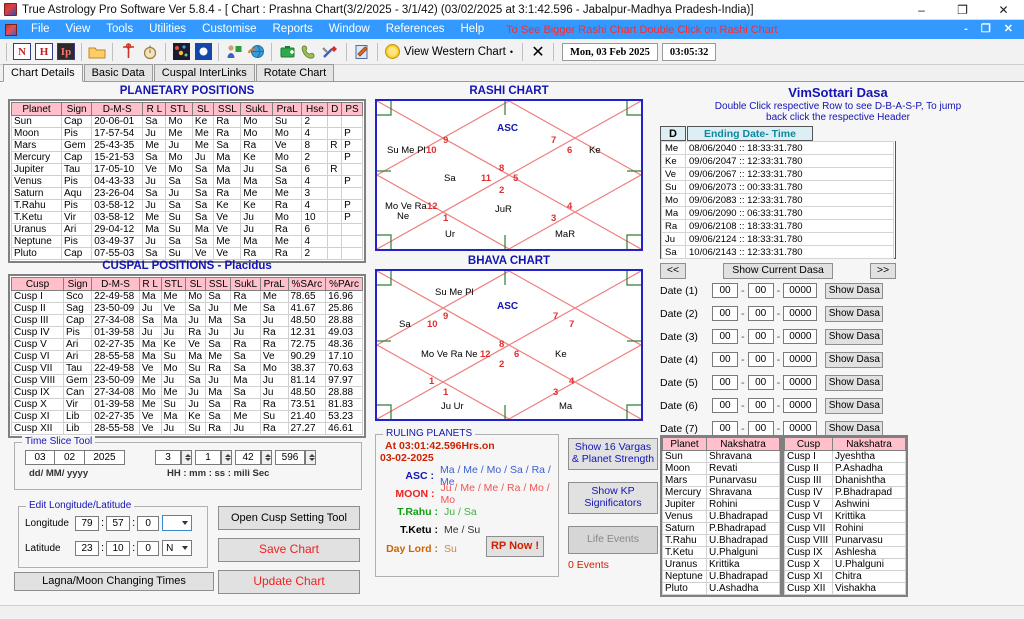 The width and height of the screenshot is (1024, 619). Describe the element at coordinates (689, 51) in the screenshot. I see `current-time-display: 03:05:32` at that location.